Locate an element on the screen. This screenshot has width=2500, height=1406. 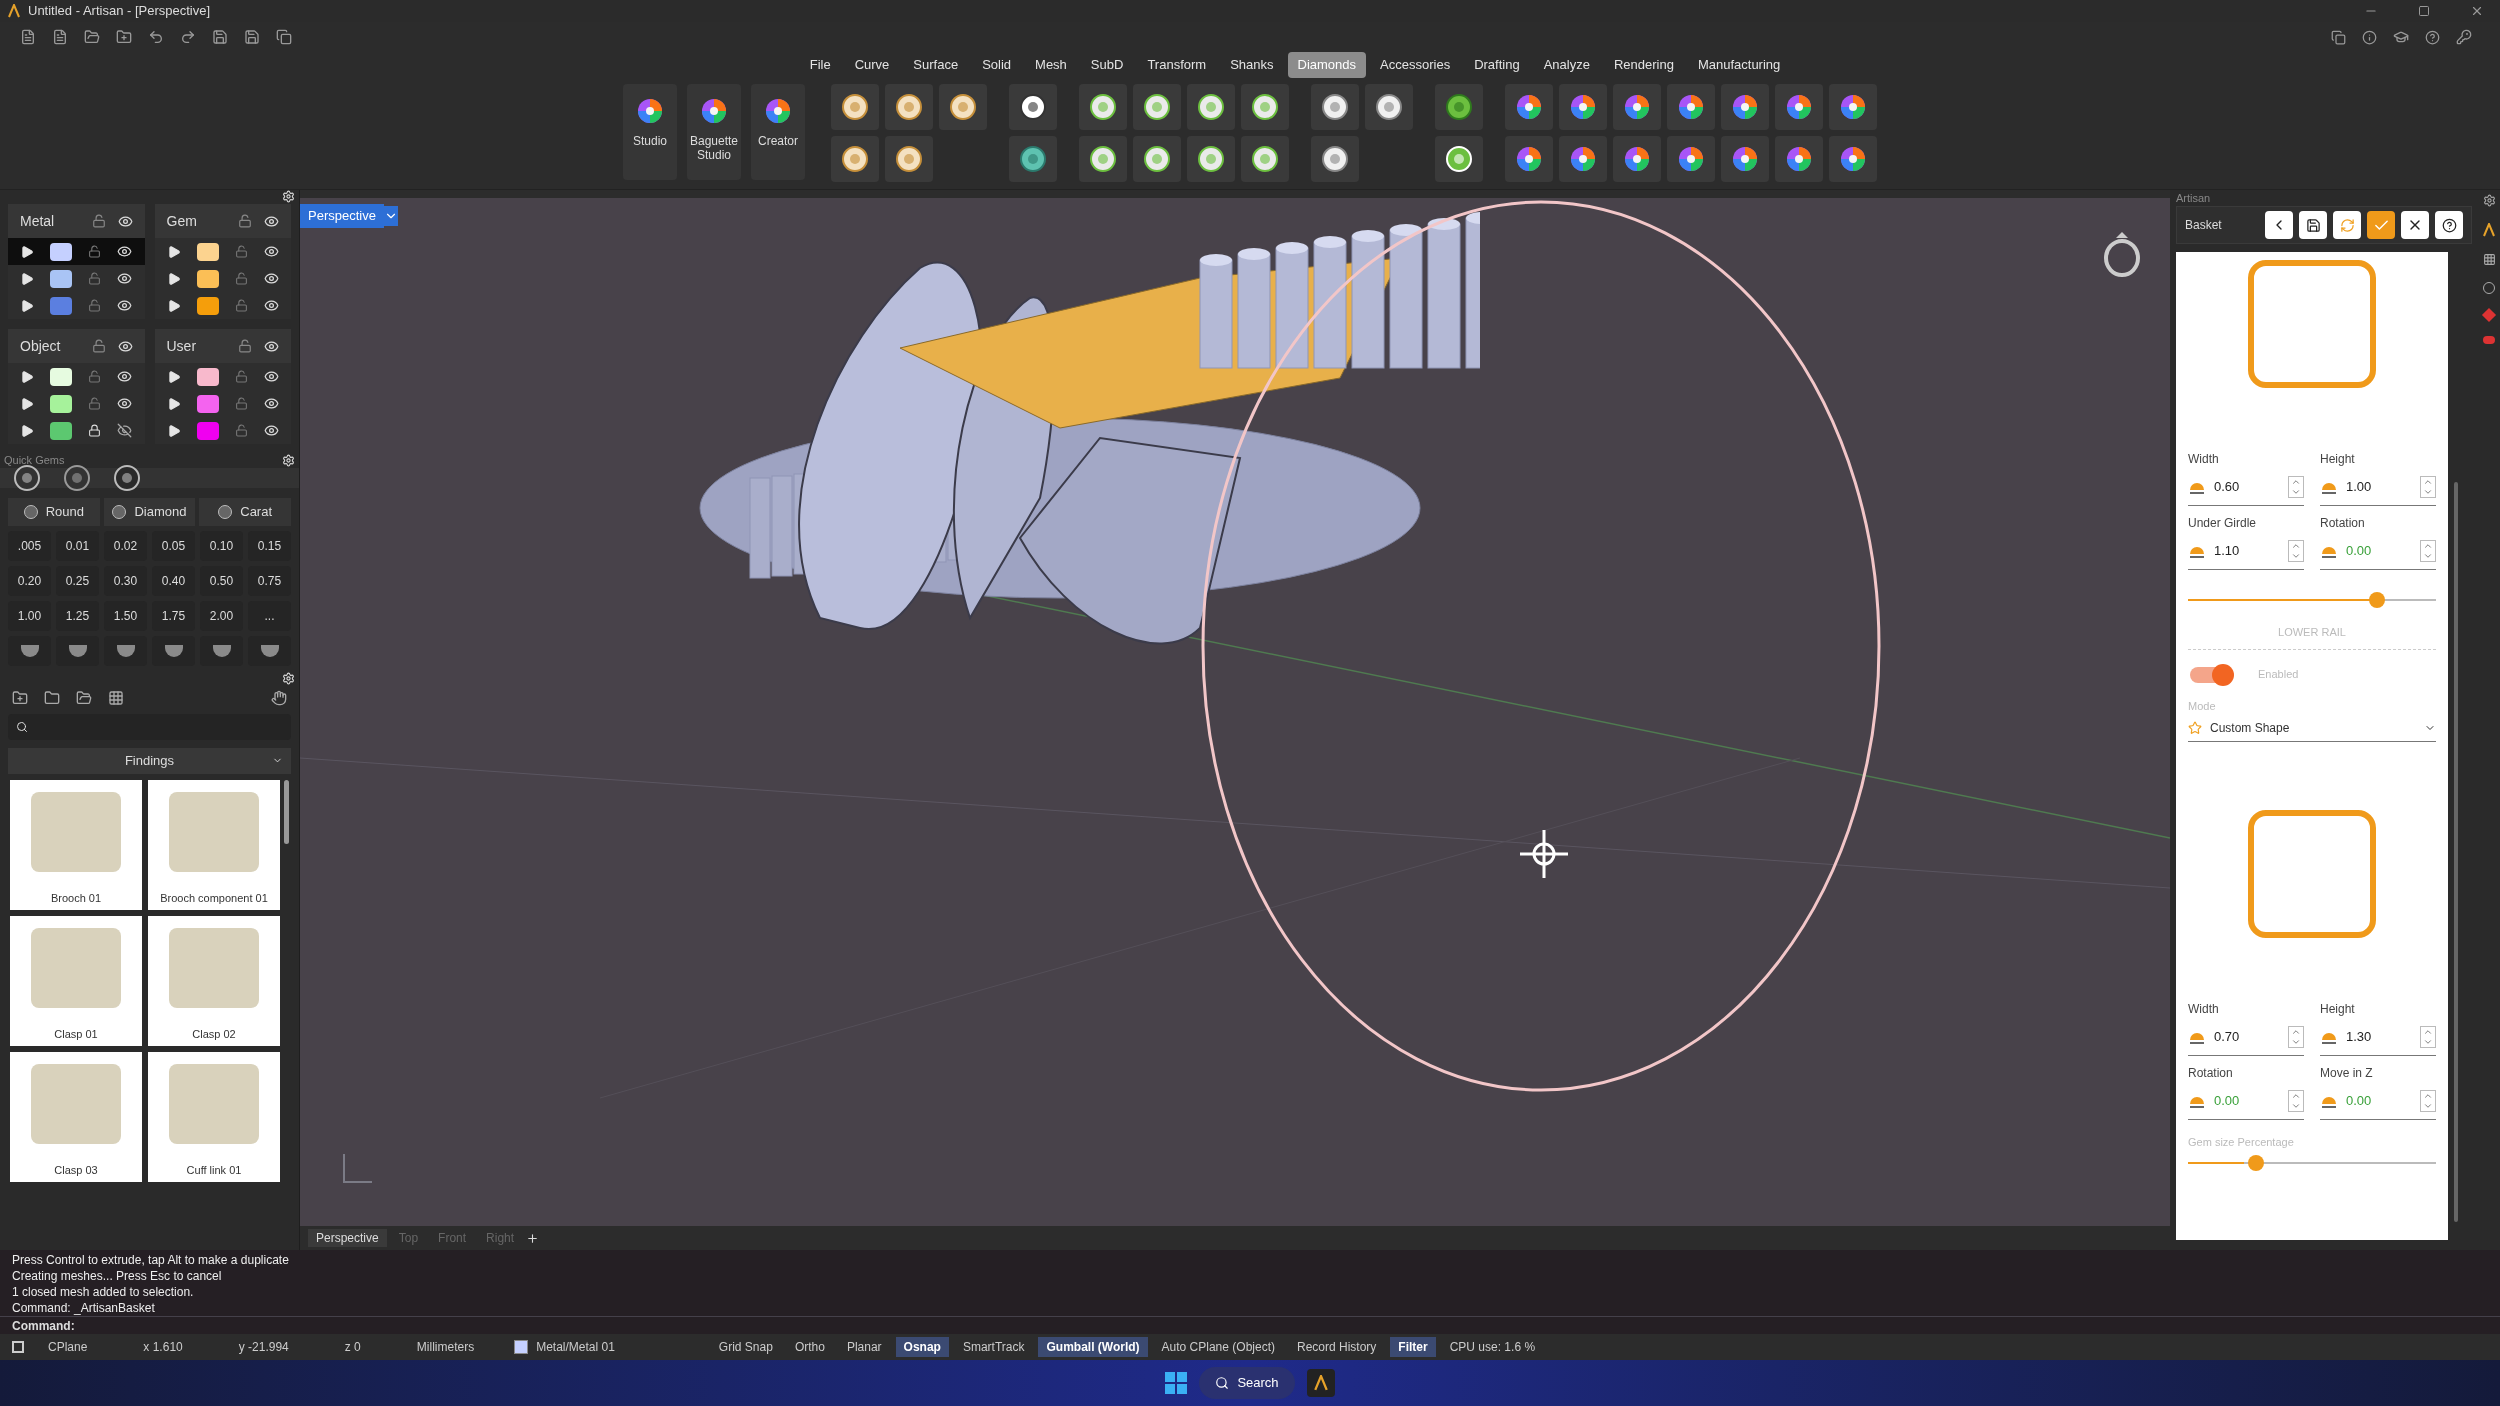
category-dropdown: Findings is located at coordinates (149, 761).